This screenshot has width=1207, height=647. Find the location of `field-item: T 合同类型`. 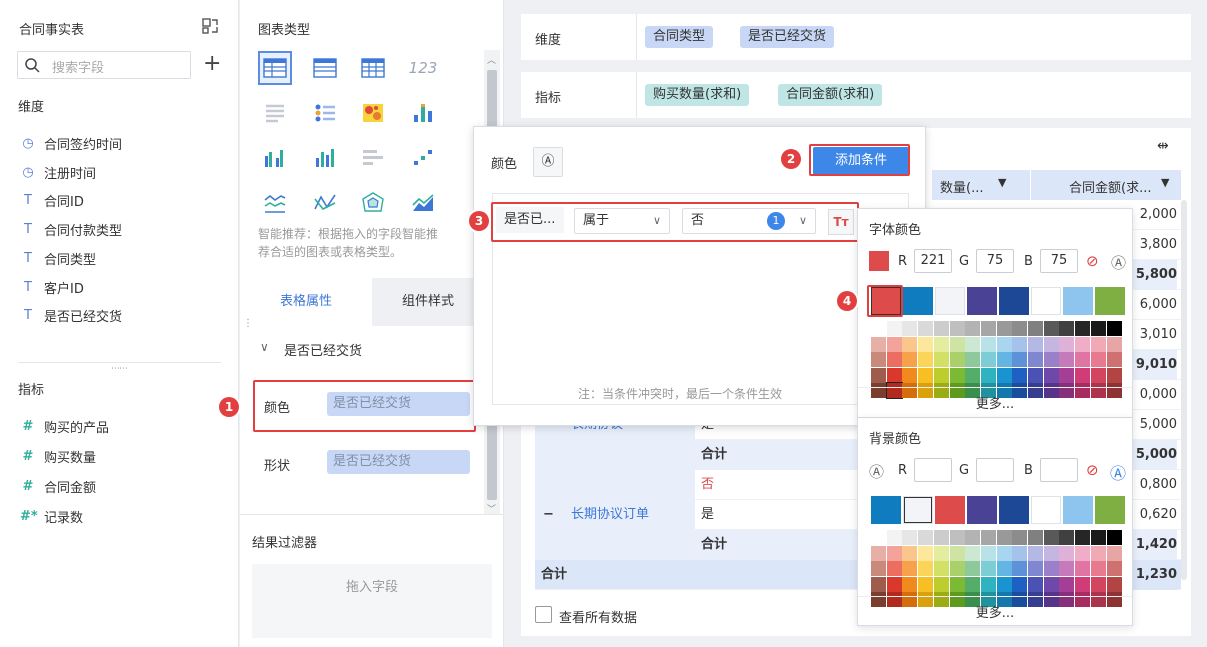

field-item: T 合同类型 is located at coordinates (58, 258).